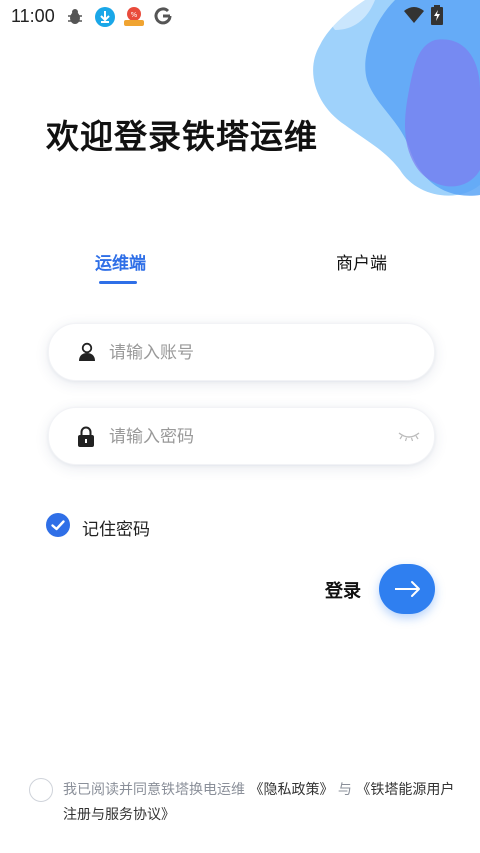 The height and width of the screenshot is (853, 480). Describe the element at coordinates (240, 17) in the screenshot. I see `status-bar: 11:00 %` at that location.